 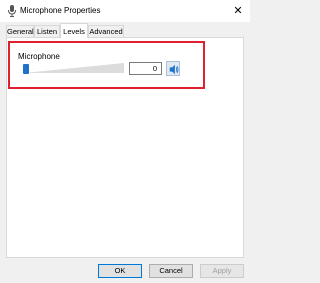 I want to click on microphone-icon, so click(x=12, y=11).